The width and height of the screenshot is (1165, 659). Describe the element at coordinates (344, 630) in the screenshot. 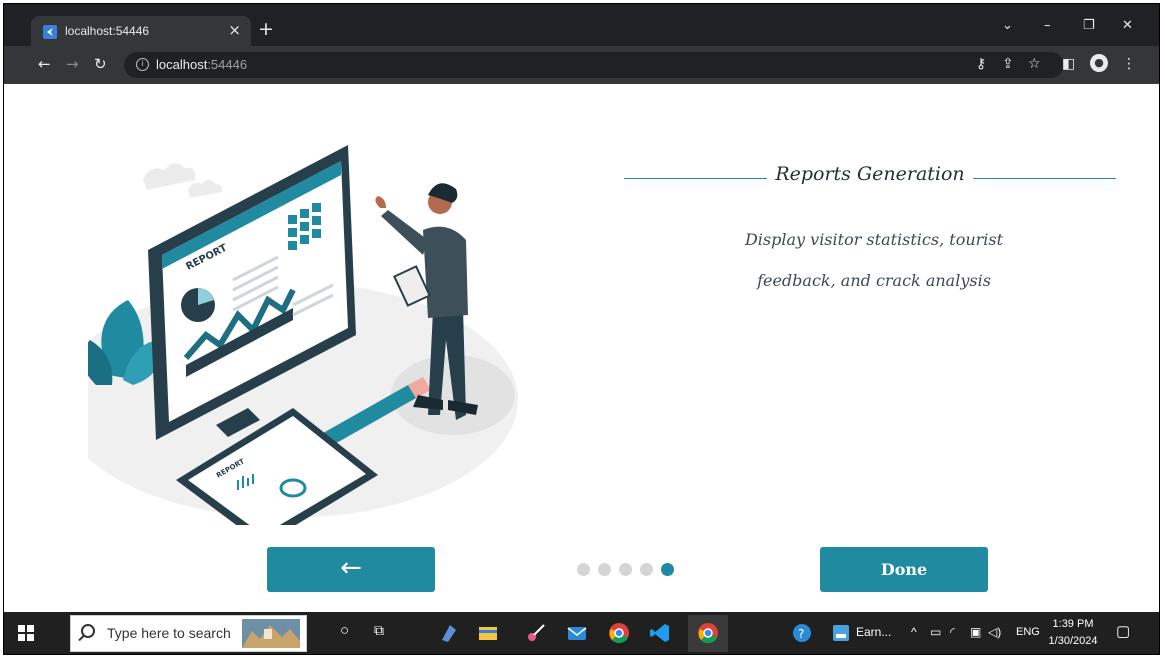

I see `cortana-icon: ○` at that location.